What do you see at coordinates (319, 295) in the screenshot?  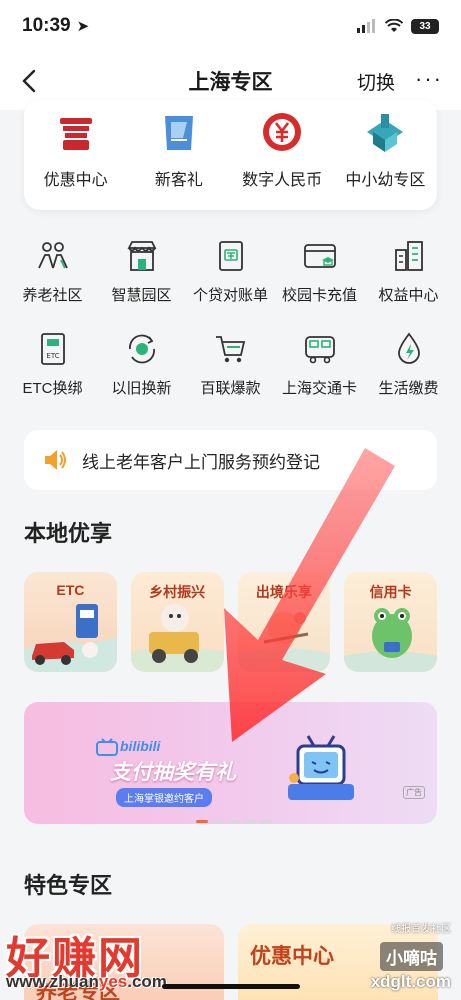 I see `grid-item-label: 校园卡充值` at bounding box center [319, 295].